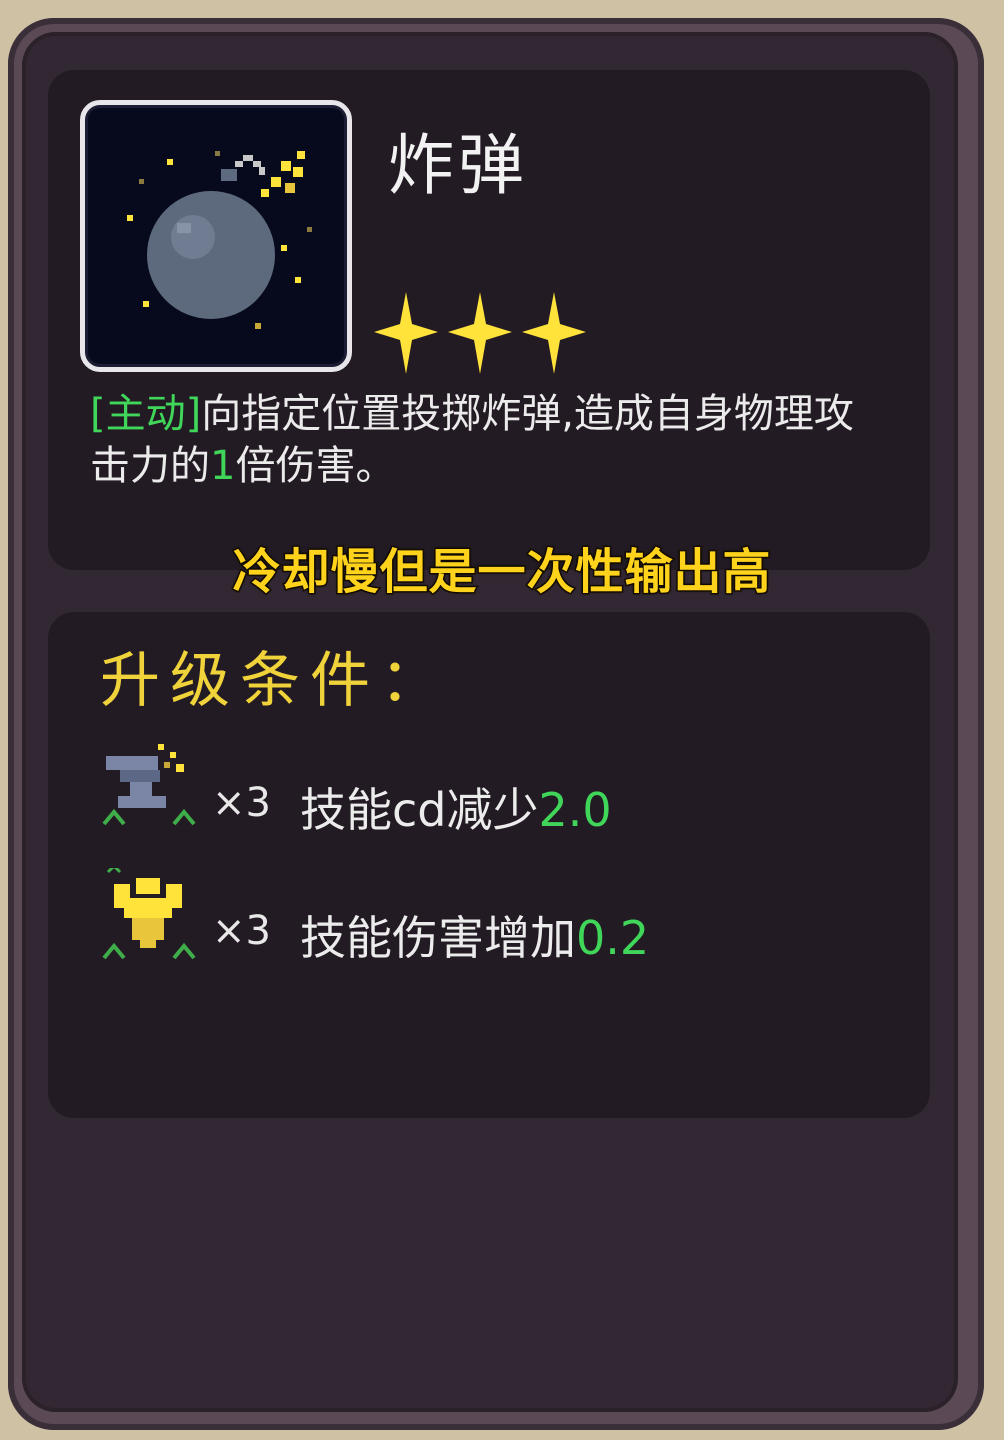  Describe the element at coordinates (438, 938) in the screenshot. I see `condition-label: 技能伤害增加` at that location.